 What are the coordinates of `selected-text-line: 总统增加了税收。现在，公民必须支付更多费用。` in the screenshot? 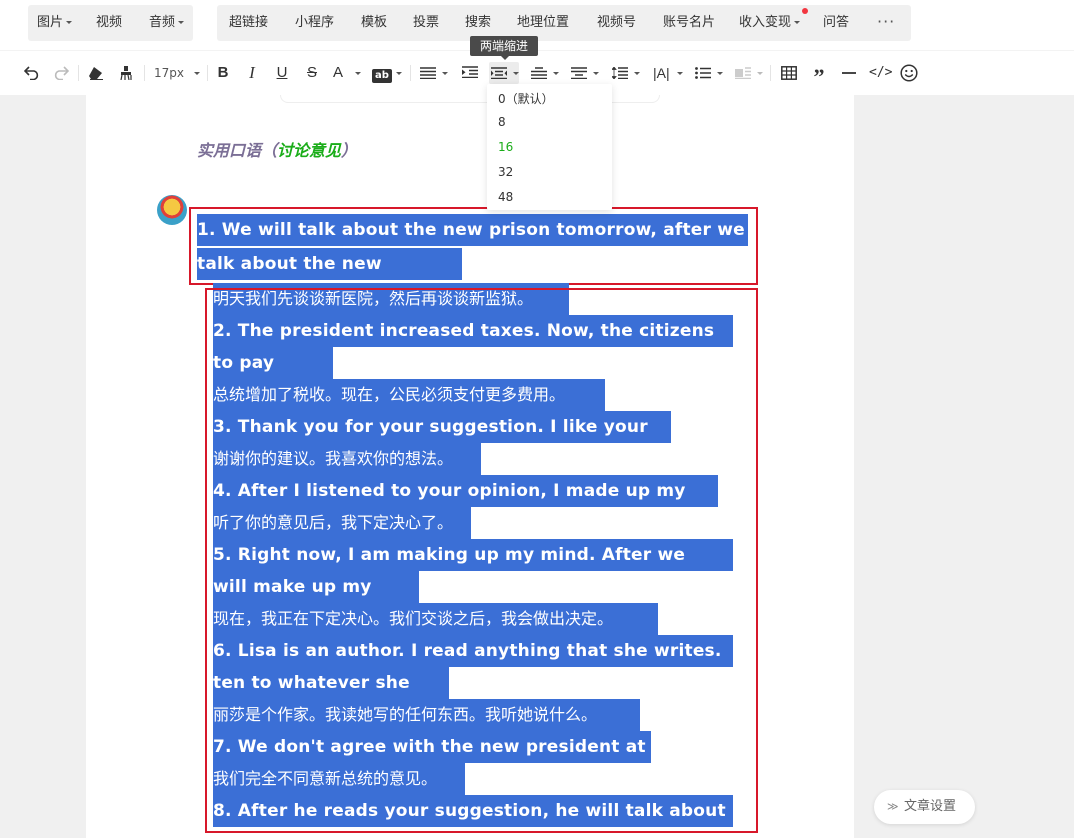 It's located at (409, 395).